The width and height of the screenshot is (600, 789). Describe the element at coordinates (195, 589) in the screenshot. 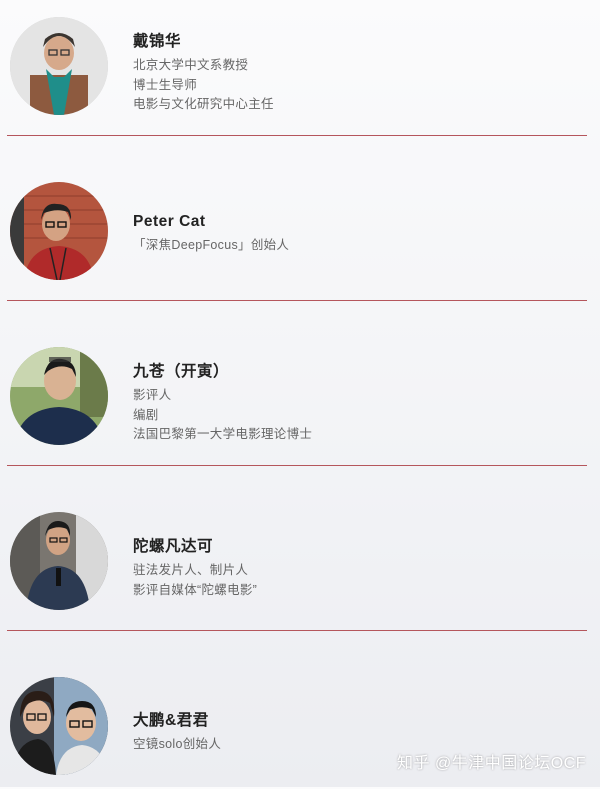

I see `speaker-title-line: 影评自媒体“陀螺电影”` at that location.